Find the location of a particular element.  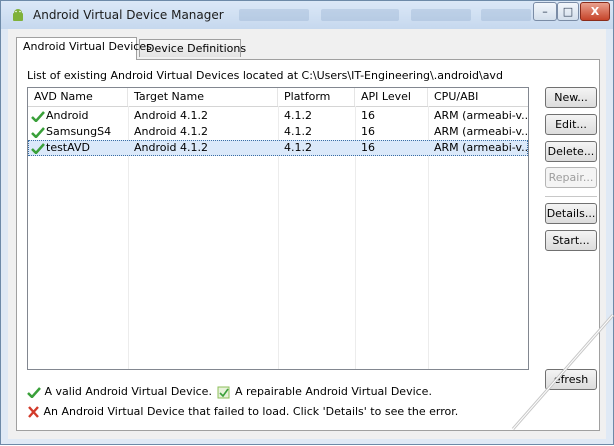

avd-name-cell: Android is located at coordinates (78, 116).